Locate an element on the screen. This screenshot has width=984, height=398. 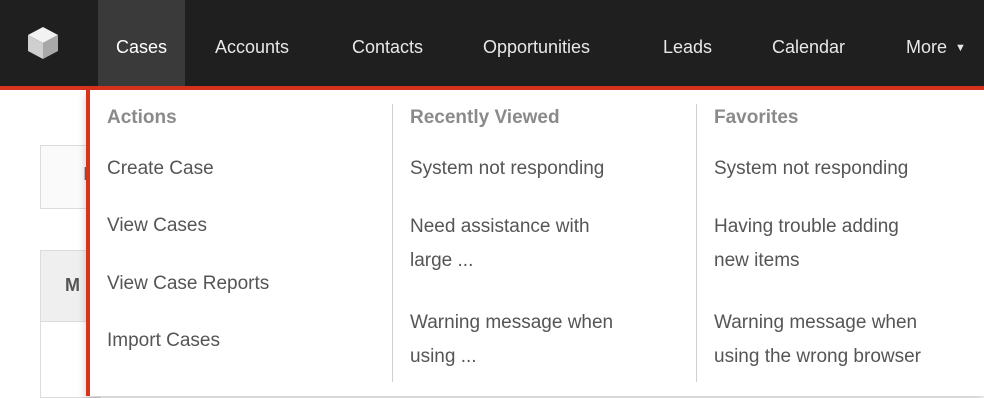
recent-item: System not responding is located at coordinates (507, 169).